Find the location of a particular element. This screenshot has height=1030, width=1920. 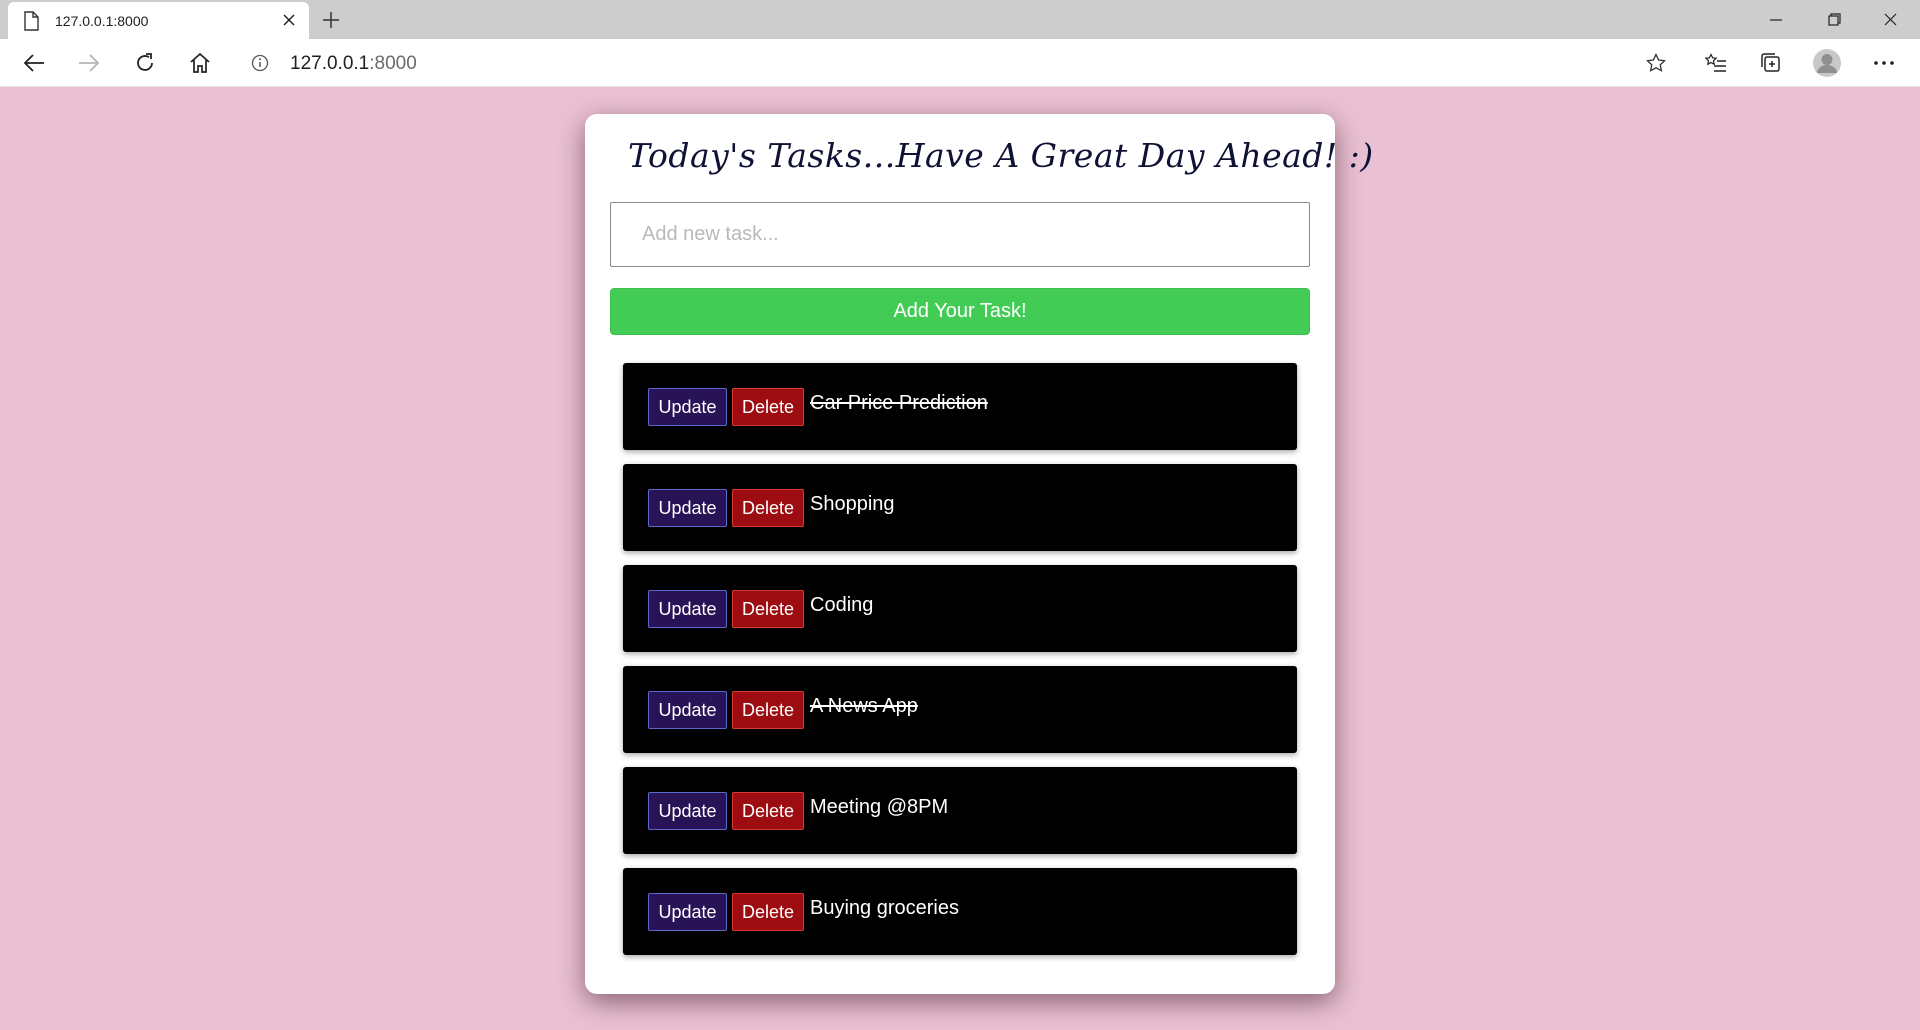

url-text: 127.0.0.1:8000 is located at coordinates (353, 64).